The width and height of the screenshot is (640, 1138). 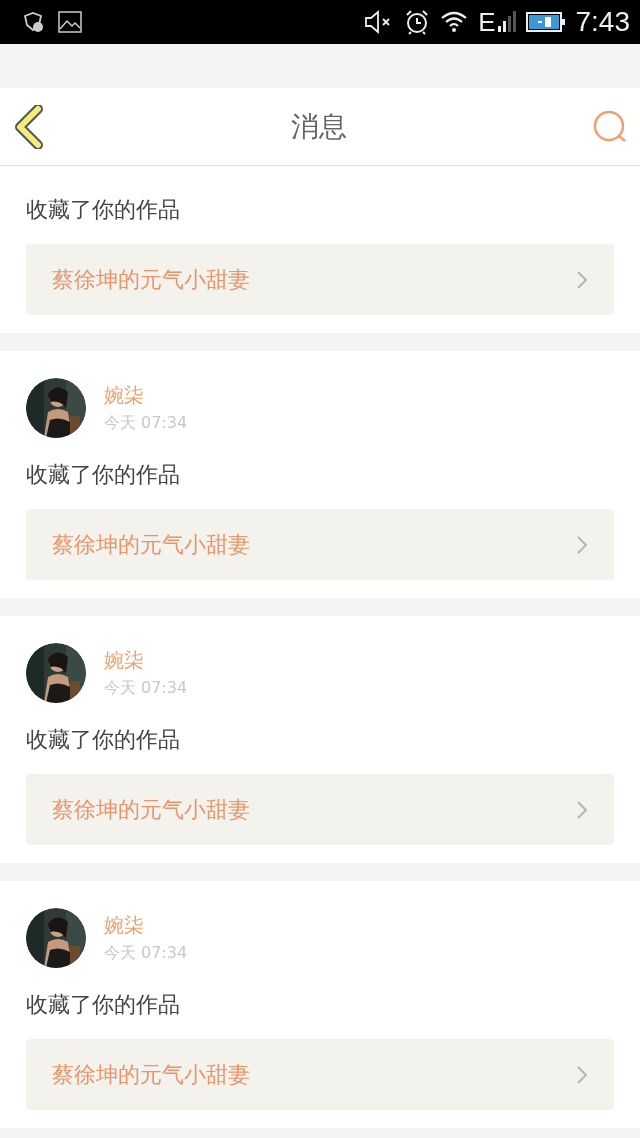 I want to click on shield-notification-icon, so click(x=33, y=22).